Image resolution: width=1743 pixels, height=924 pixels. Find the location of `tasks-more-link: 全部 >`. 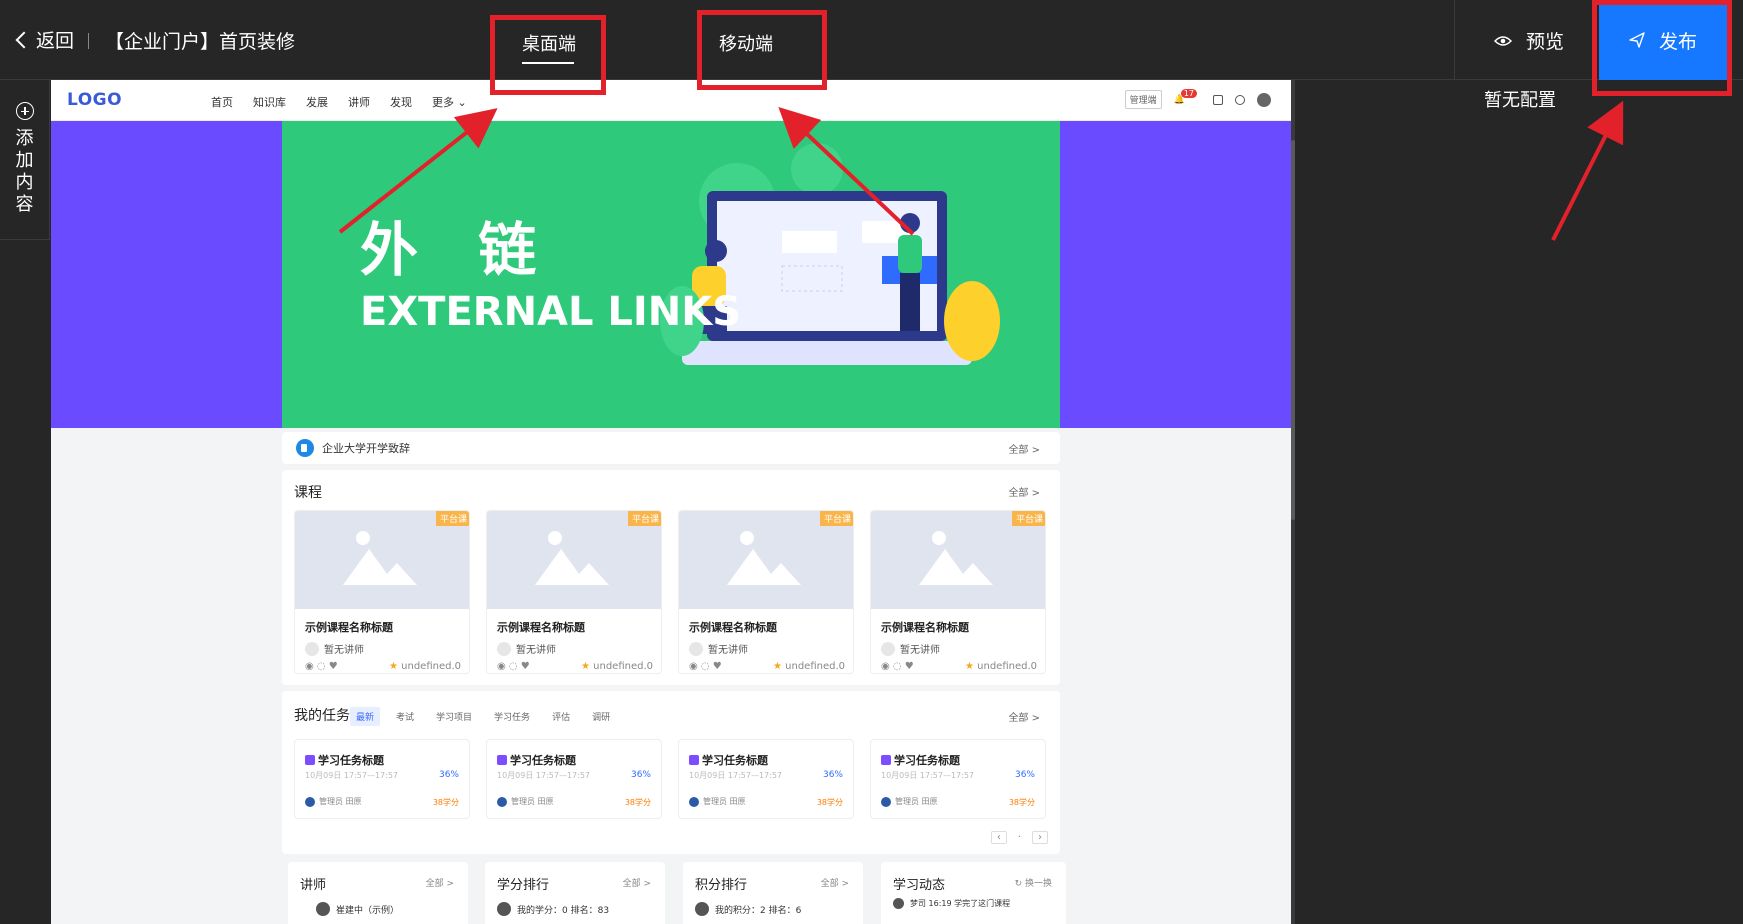

tasks-more-link: 全部 > is located at coordinates (1024, 716).